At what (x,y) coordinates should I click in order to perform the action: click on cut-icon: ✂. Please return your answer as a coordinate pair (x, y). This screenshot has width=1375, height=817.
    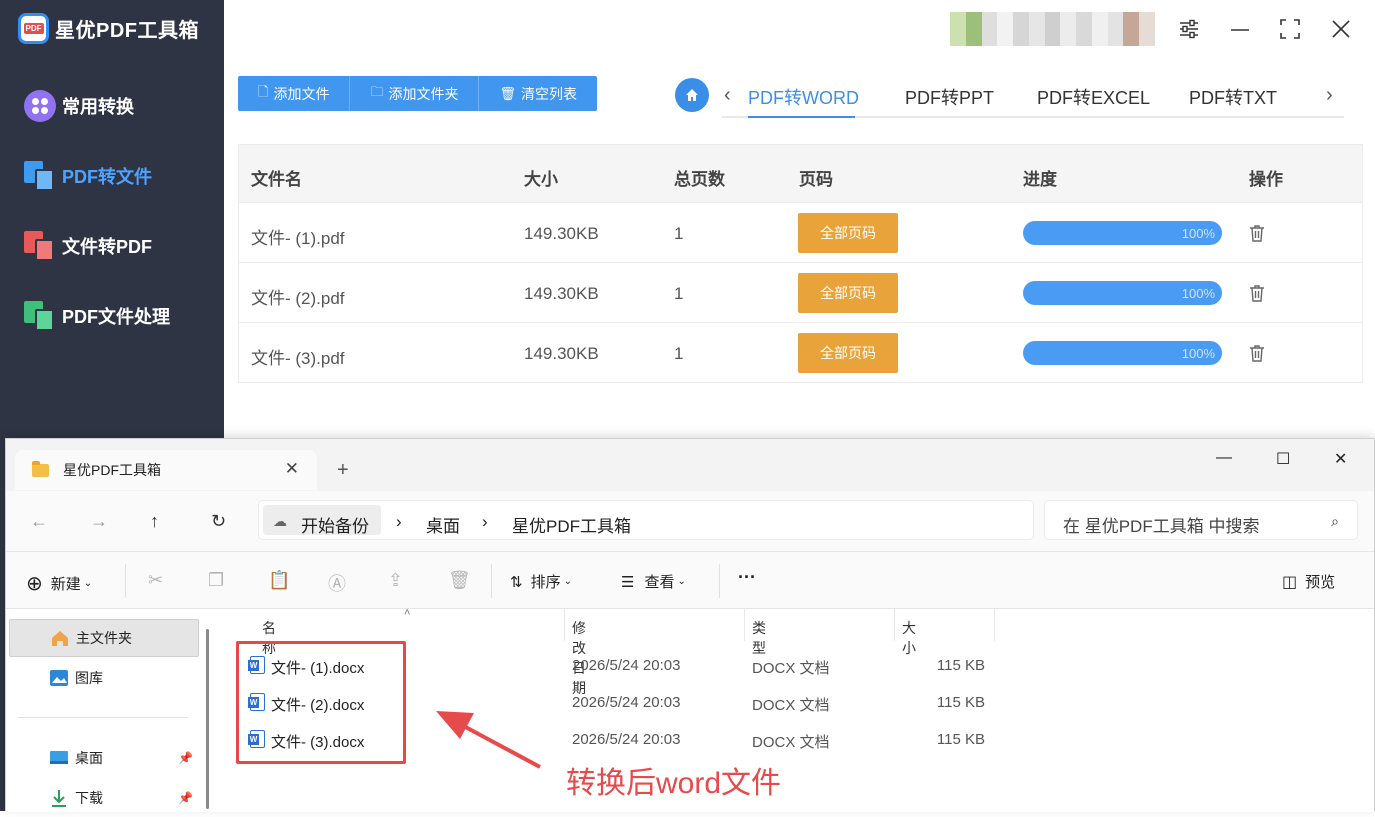
    Looking at the image, I should click on (155, 580).